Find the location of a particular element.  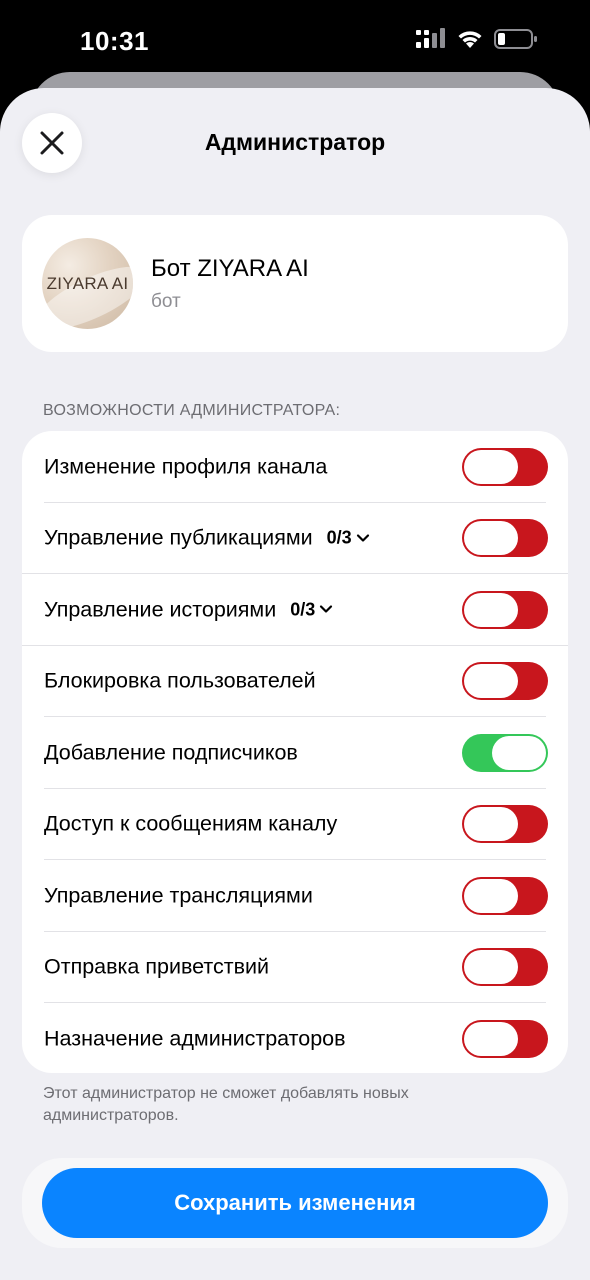

permission-label: Управление историями 0/3 is located at coordinates (188, 609).